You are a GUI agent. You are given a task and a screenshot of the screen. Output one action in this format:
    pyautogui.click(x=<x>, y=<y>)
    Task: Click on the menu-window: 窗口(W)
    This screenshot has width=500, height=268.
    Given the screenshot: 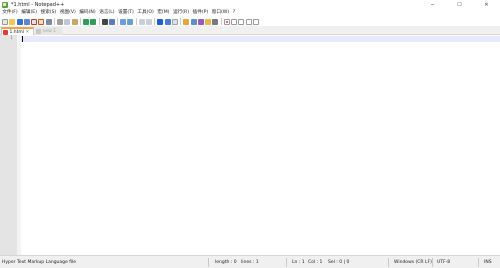 What is the action you would take?
    pyautogui.click(x=220, y=13)
    